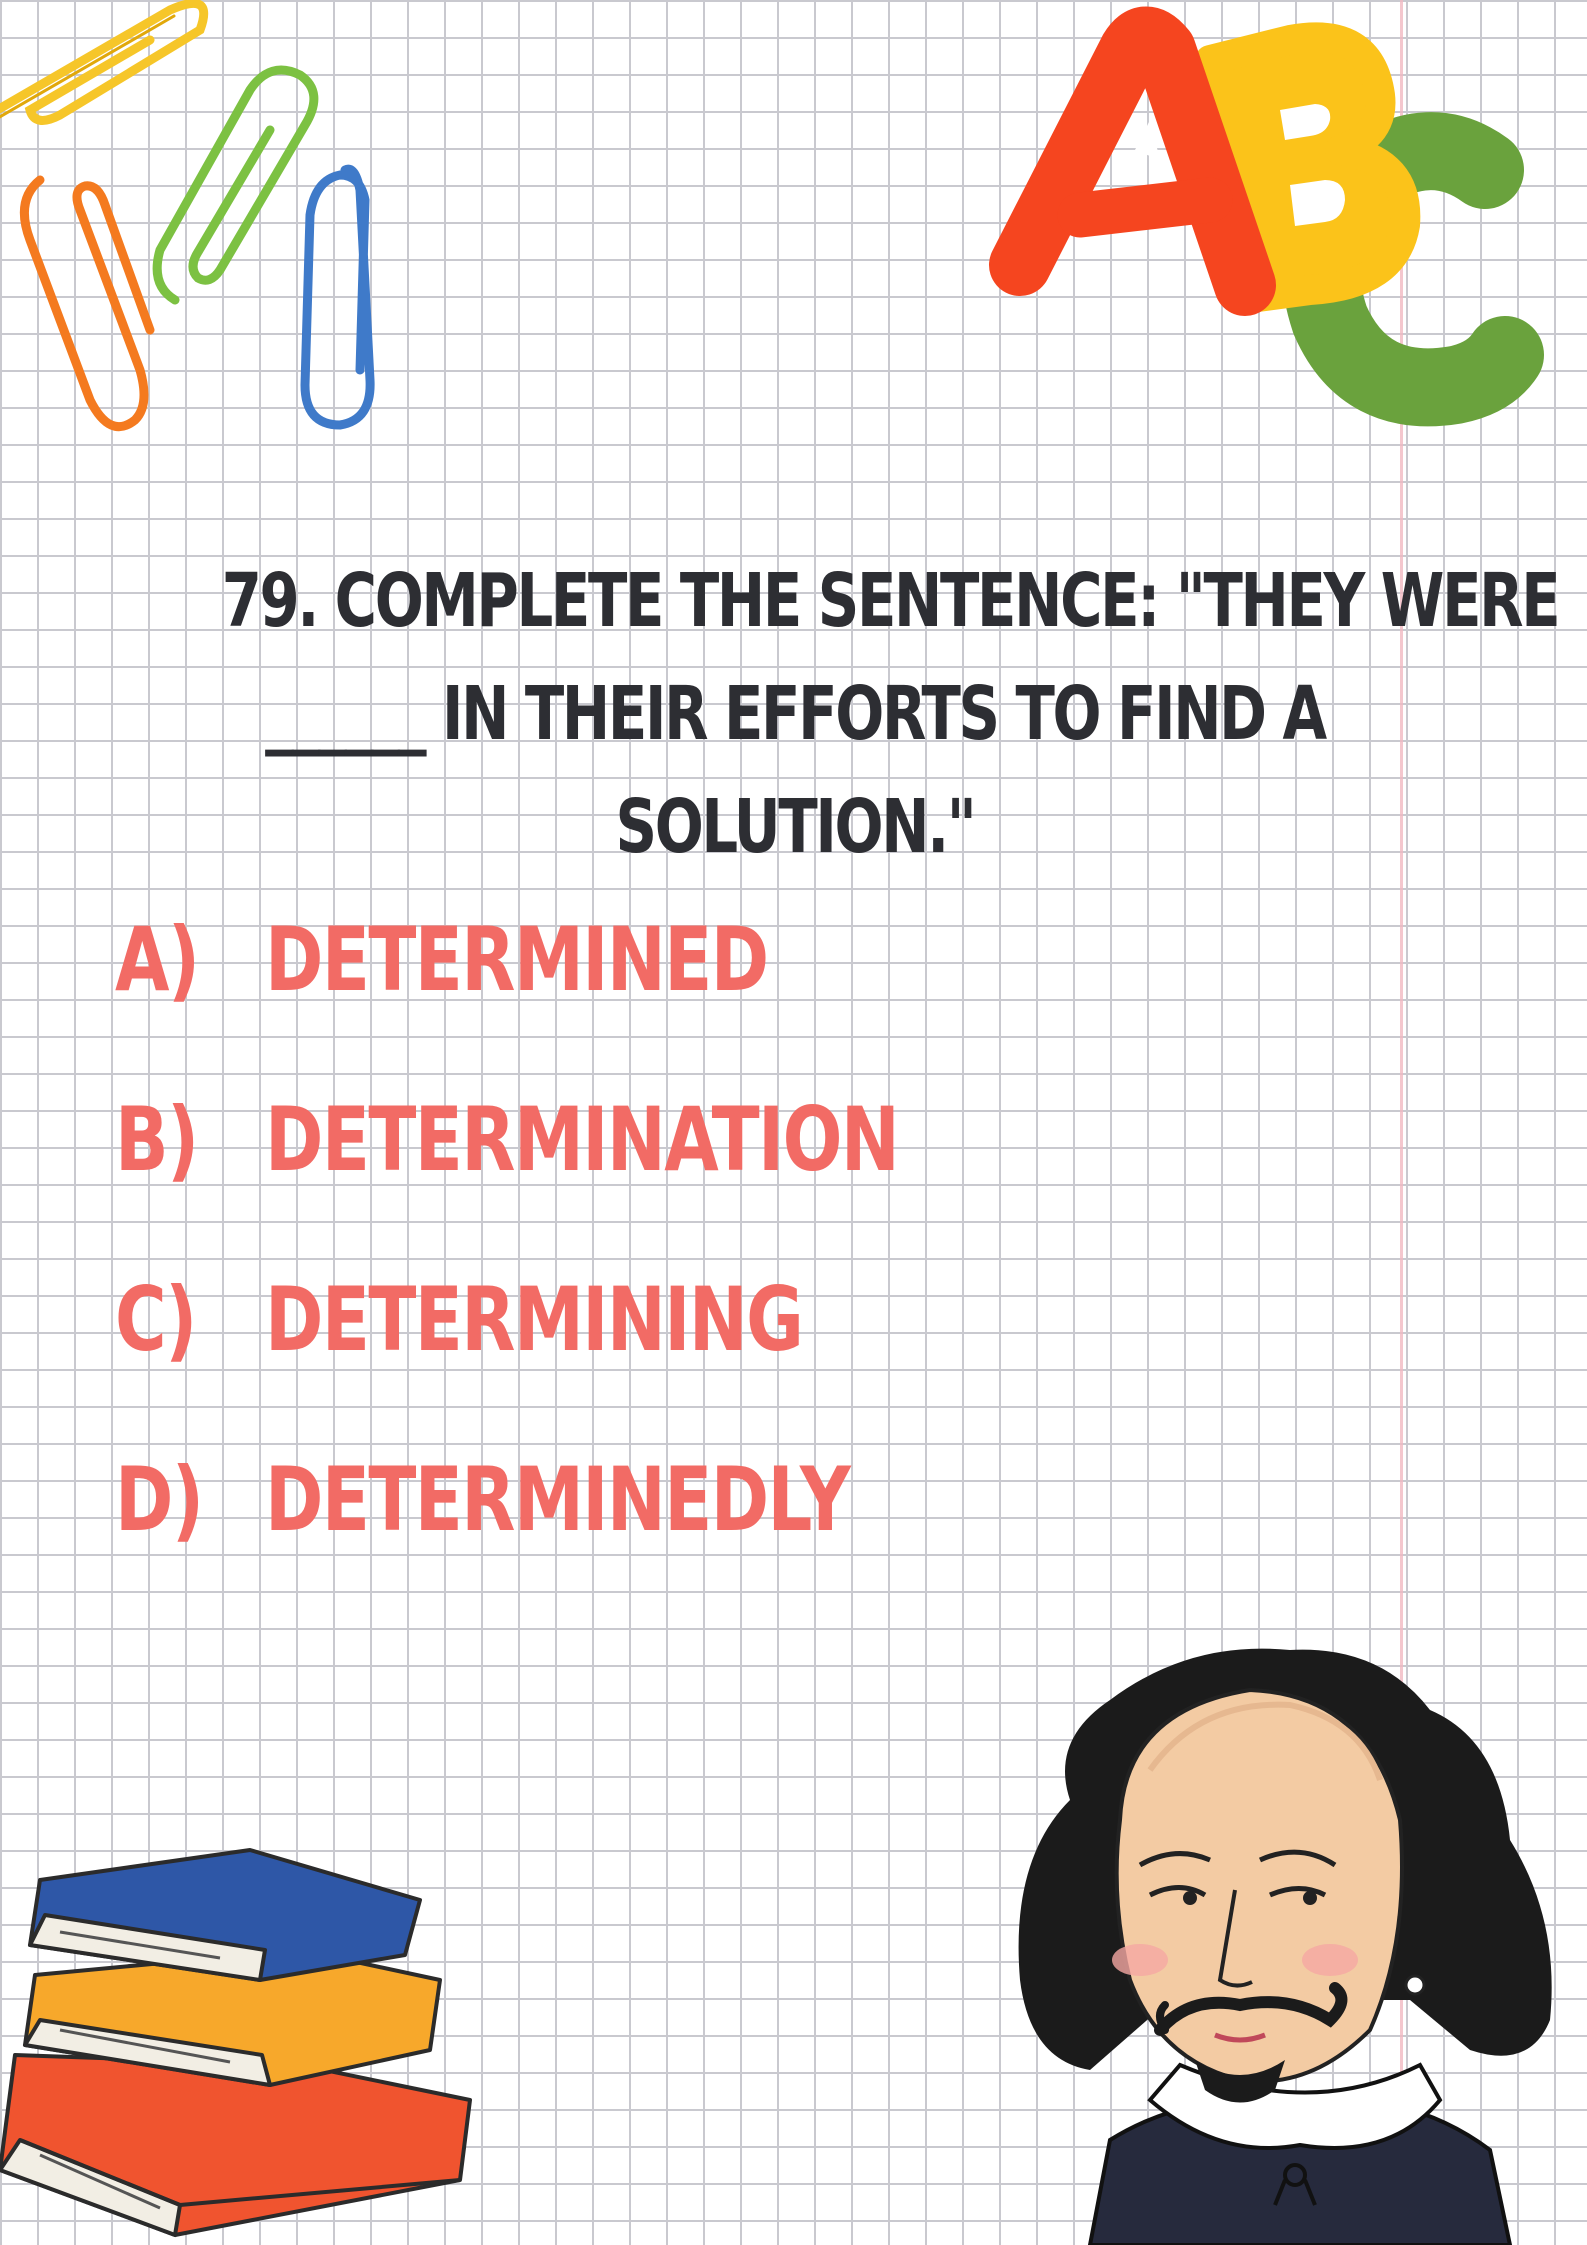 Image resolution: width=1587 pixels, height=2245 pixels. What do you see at coordinates (157, 959) in the screenshot?
I see `option-letter: A)` at bounding box center [157, 959].